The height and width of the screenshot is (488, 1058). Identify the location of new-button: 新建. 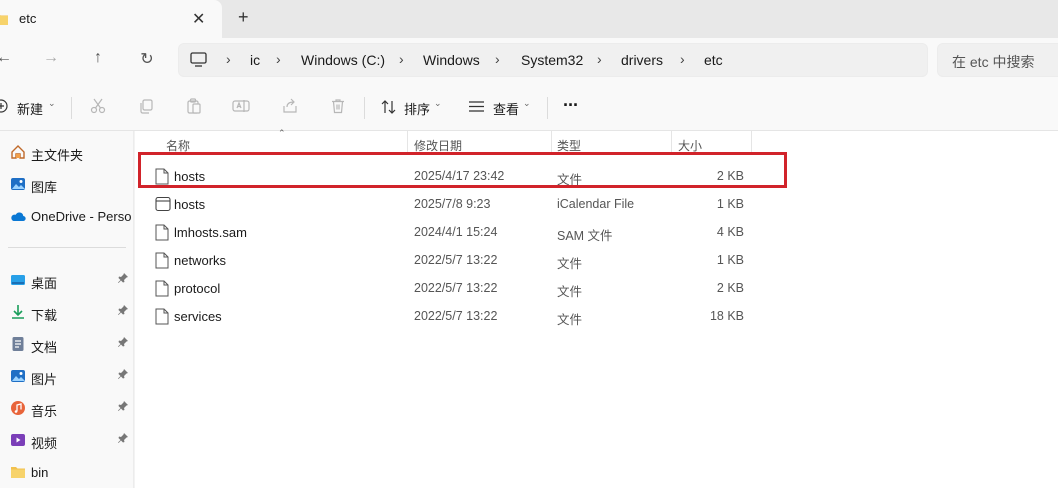
(30, 108).